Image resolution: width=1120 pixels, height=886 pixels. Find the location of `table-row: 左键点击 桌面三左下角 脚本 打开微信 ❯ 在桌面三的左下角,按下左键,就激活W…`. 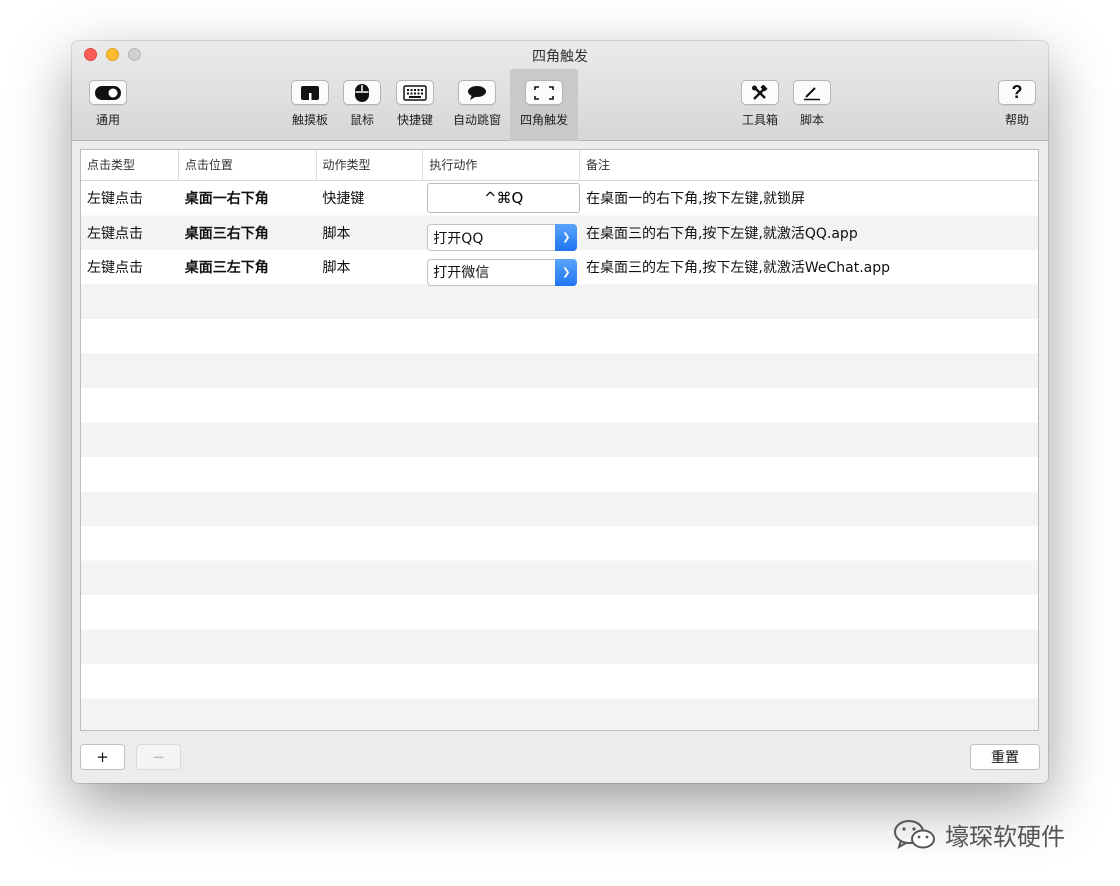

table-row: 左键点击 桌面三左下角 脚本 打开微信 ❯ 在桌面三的左下角,按下左键,就激活W… is located at coordinates (559, 268).